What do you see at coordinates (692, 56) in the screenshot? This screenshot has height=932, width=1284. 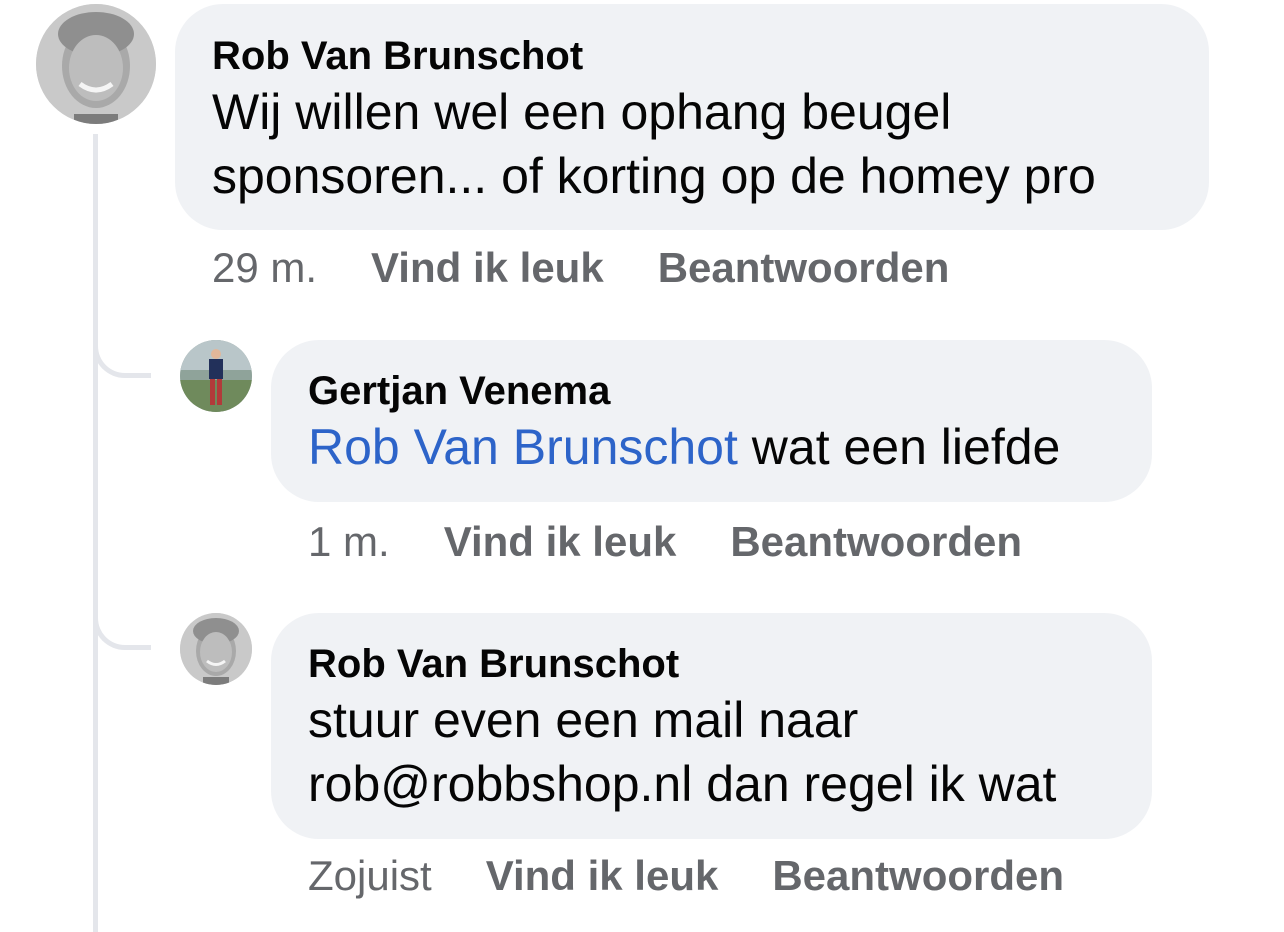 I see `comment-author: Rob Van Brunschot` at bounding box center [692, 56].